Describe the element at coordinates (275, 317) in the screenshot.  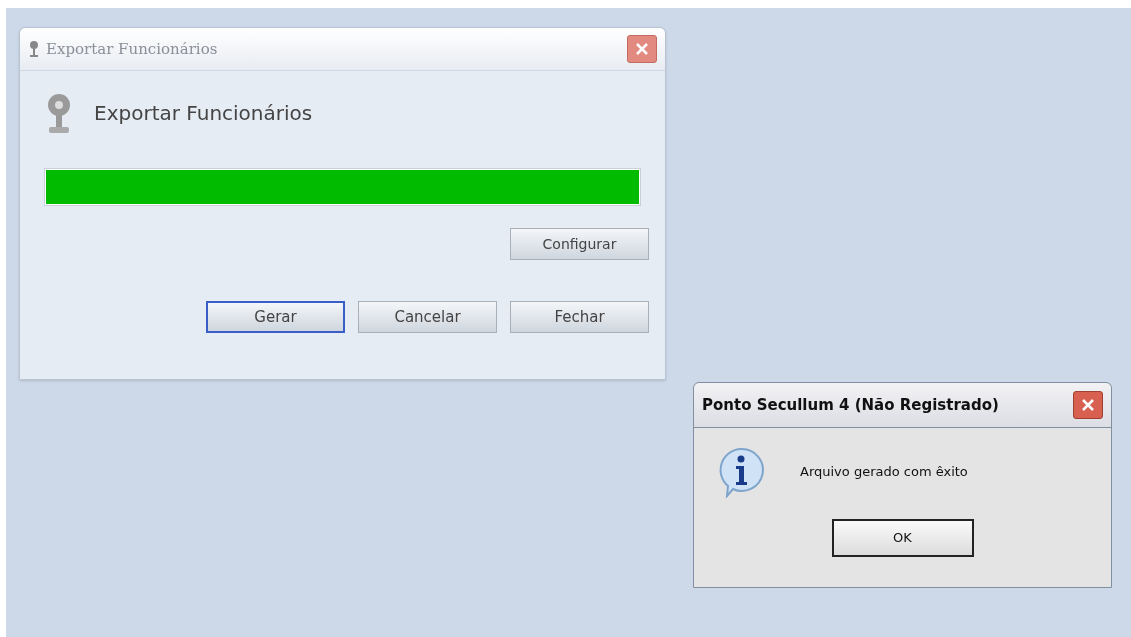
I see `dialog-button: Gerar` at that location.